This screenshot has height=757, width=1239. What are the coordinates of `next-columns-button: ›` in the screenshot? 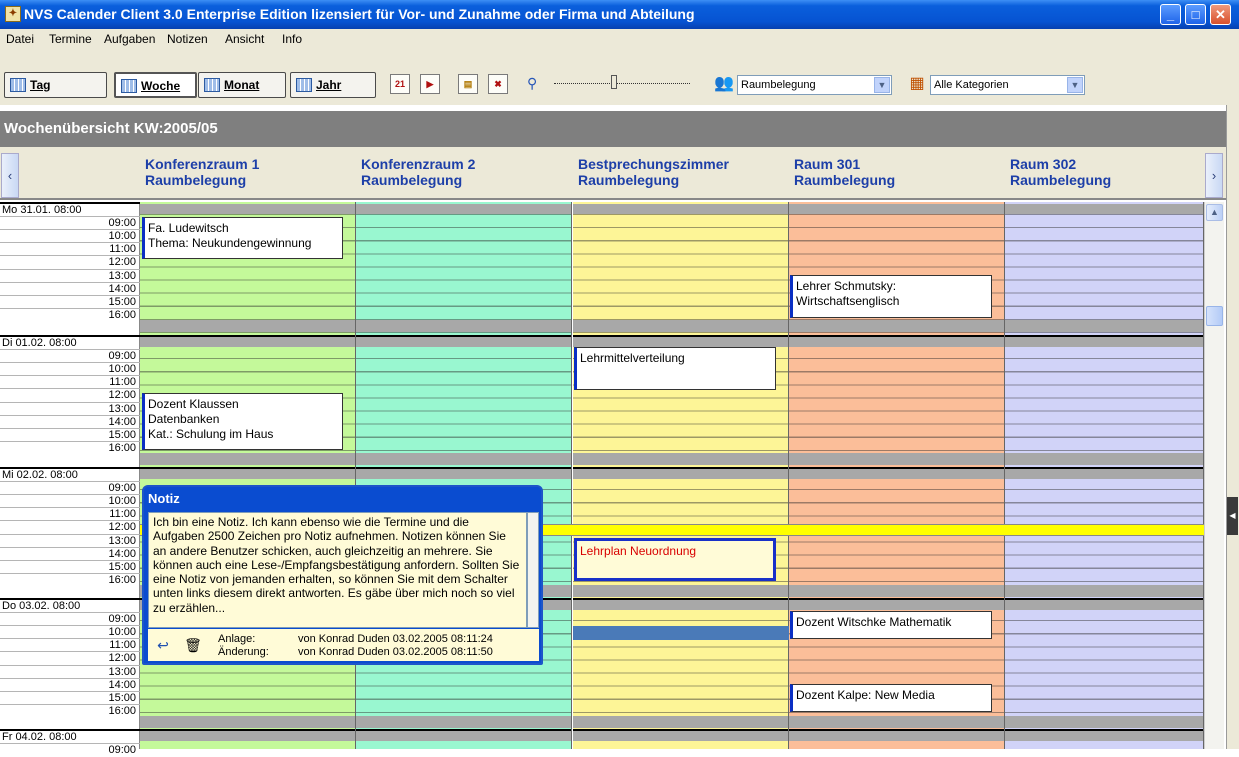 It's located at (1214, 175).